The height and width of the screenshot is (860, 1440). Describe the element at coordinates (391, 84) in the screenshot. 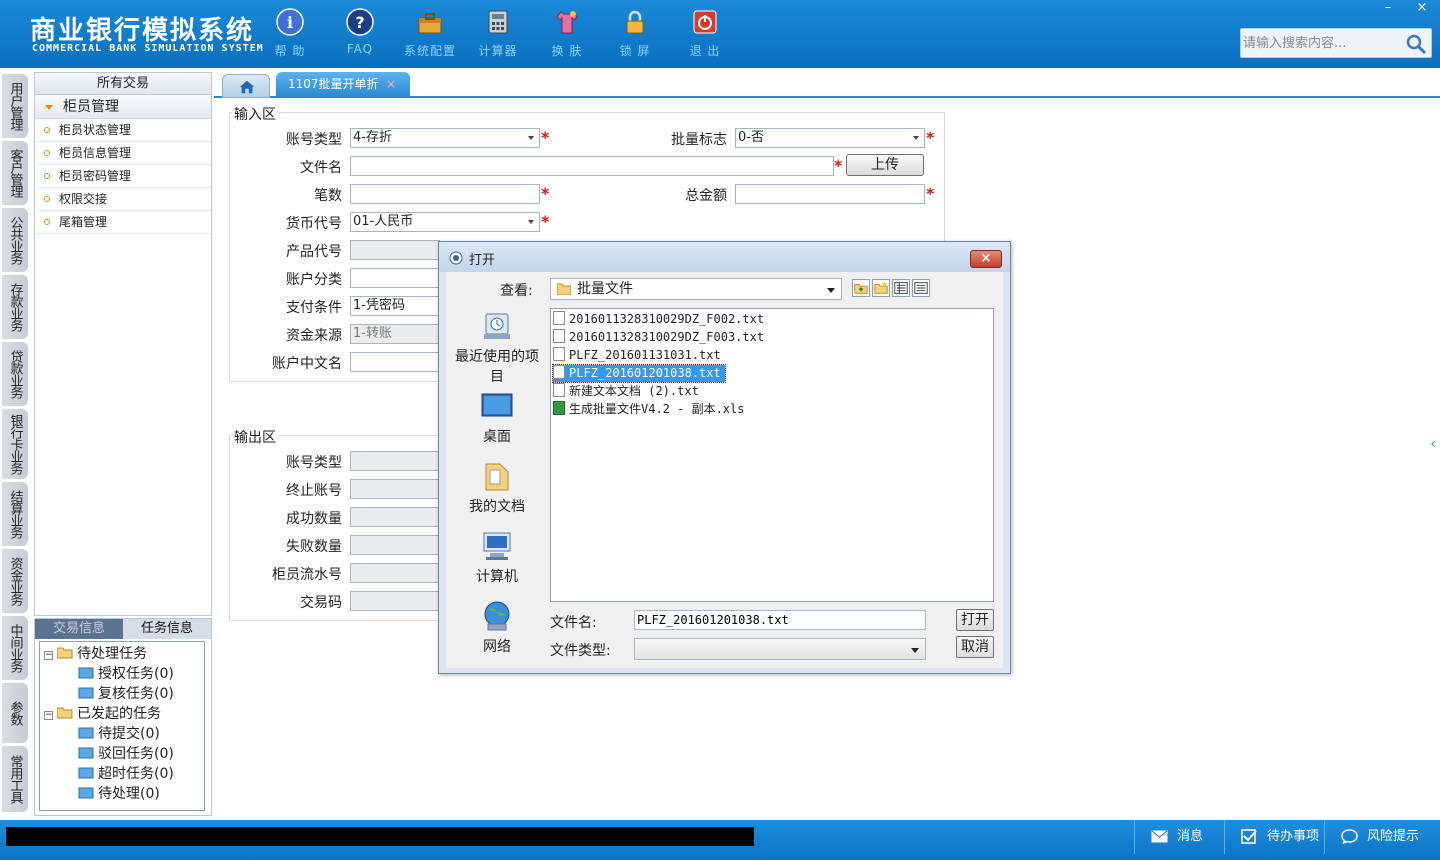

I see `tab-close-icon: ×` at that location.